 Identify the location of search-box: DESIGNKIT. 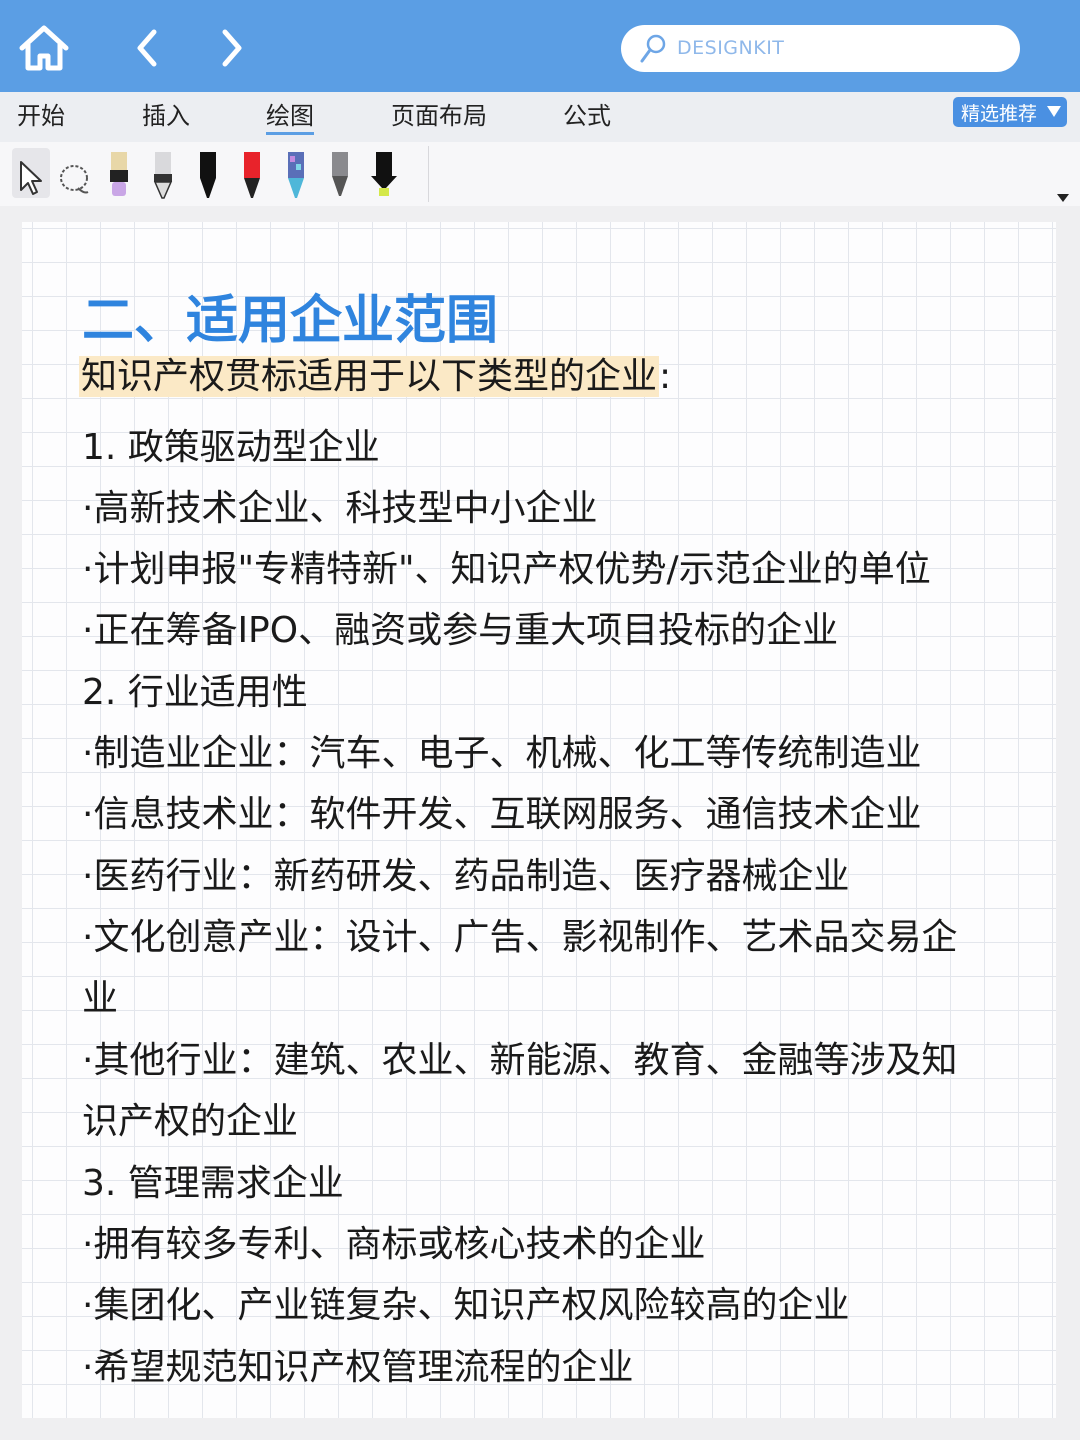
(820, 48).